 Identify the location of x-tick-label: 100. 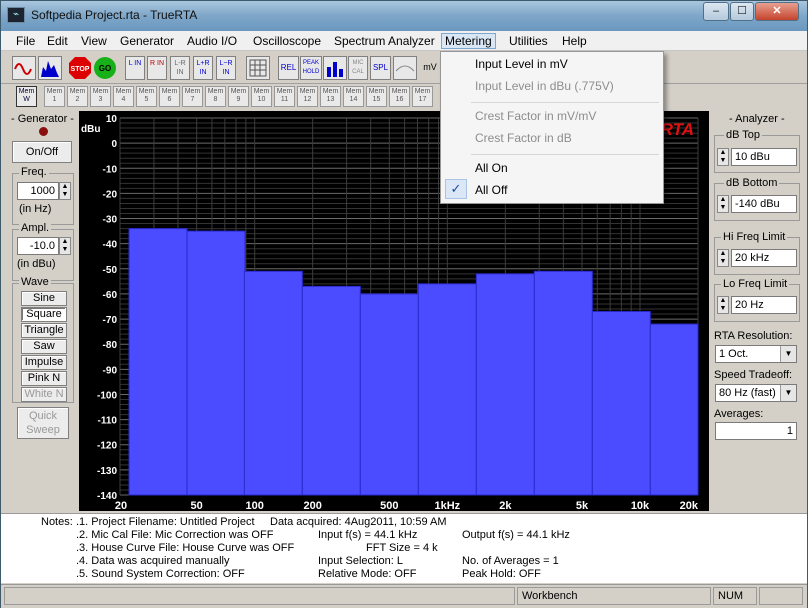
(254, 505).